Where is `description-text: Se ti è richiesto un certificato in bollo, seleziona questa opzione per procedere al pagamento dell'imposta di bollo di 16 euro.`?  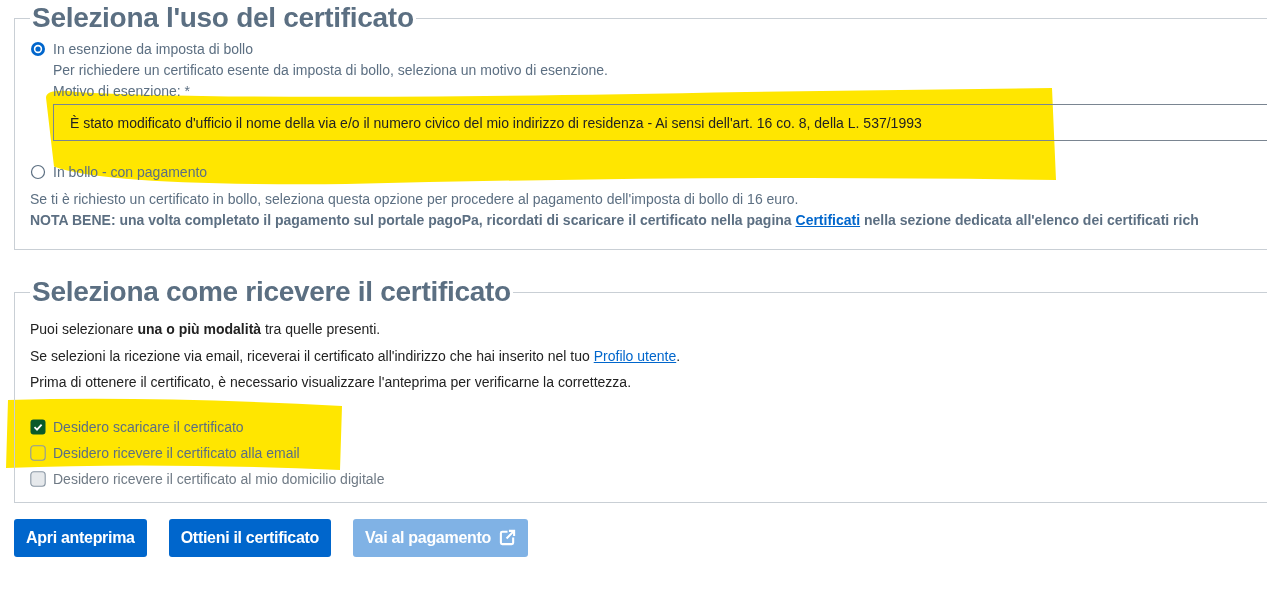
description-text: Se ti è richiesto un certificato in bollo, seleziona questa opzione per procedere al pagamento dell'imposta di bollo di 16 euro. is located at coordinates (415, 199).